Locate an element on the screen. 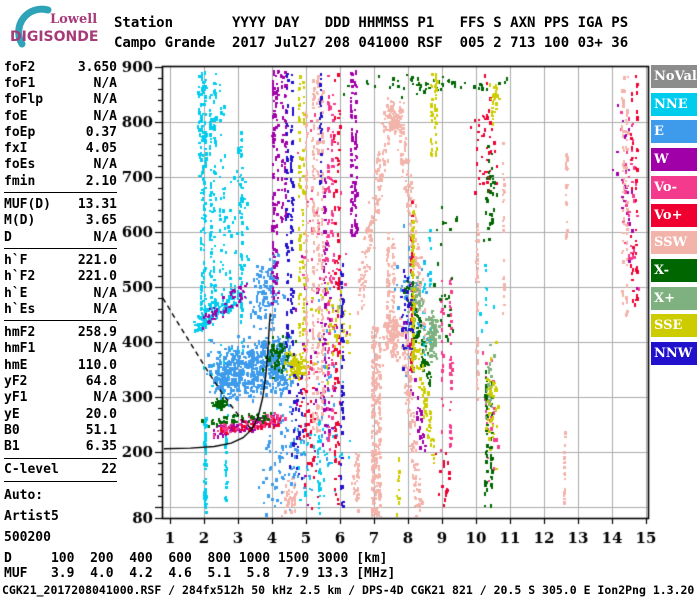  param-value: 4.05 is located at coordinates (101, 149).